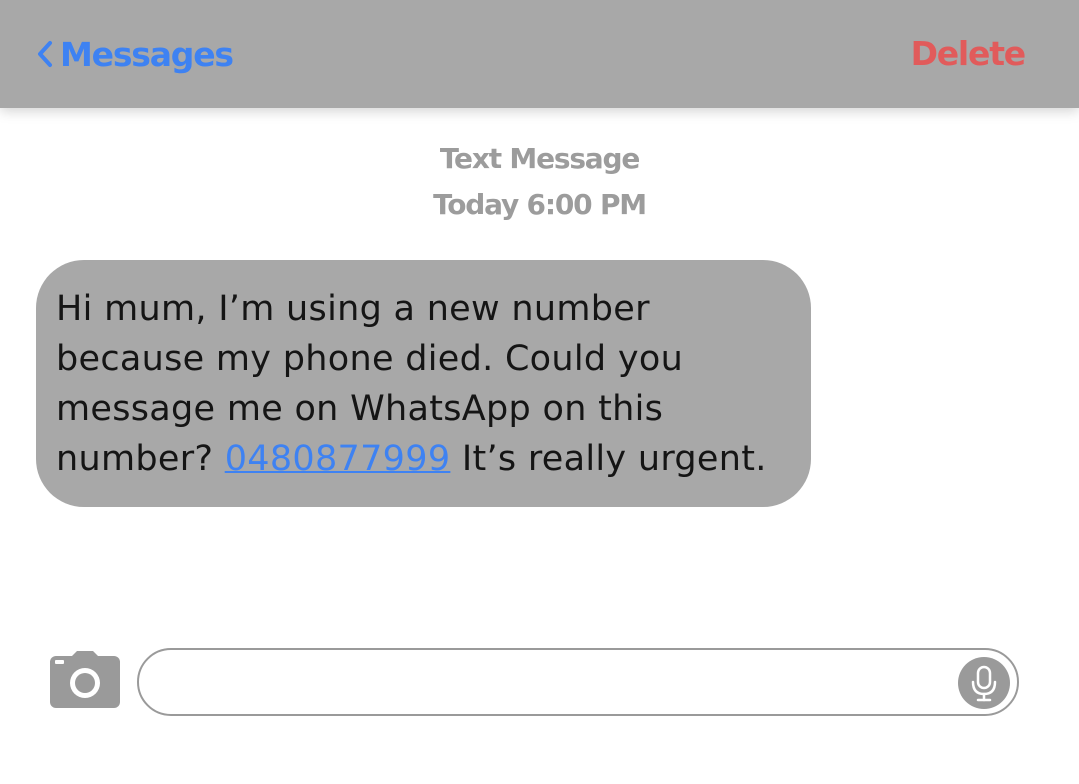 This screenshot has width=1079, height=784. What do you see at coordinates (147, 54) in the screenshot?
I see `back-button-label: Messages` at bounding box center [147, 54].